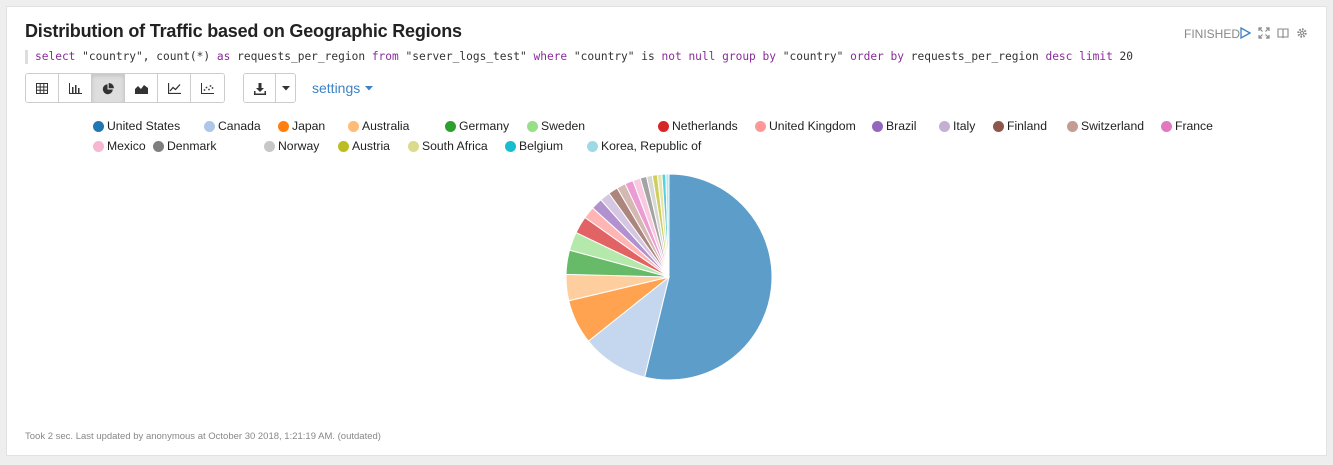 The height and width of the screenshot is (465, 1333). Describe the element at coordinates (669, 277) in the screenshot. I see `pie-chart` at that location.